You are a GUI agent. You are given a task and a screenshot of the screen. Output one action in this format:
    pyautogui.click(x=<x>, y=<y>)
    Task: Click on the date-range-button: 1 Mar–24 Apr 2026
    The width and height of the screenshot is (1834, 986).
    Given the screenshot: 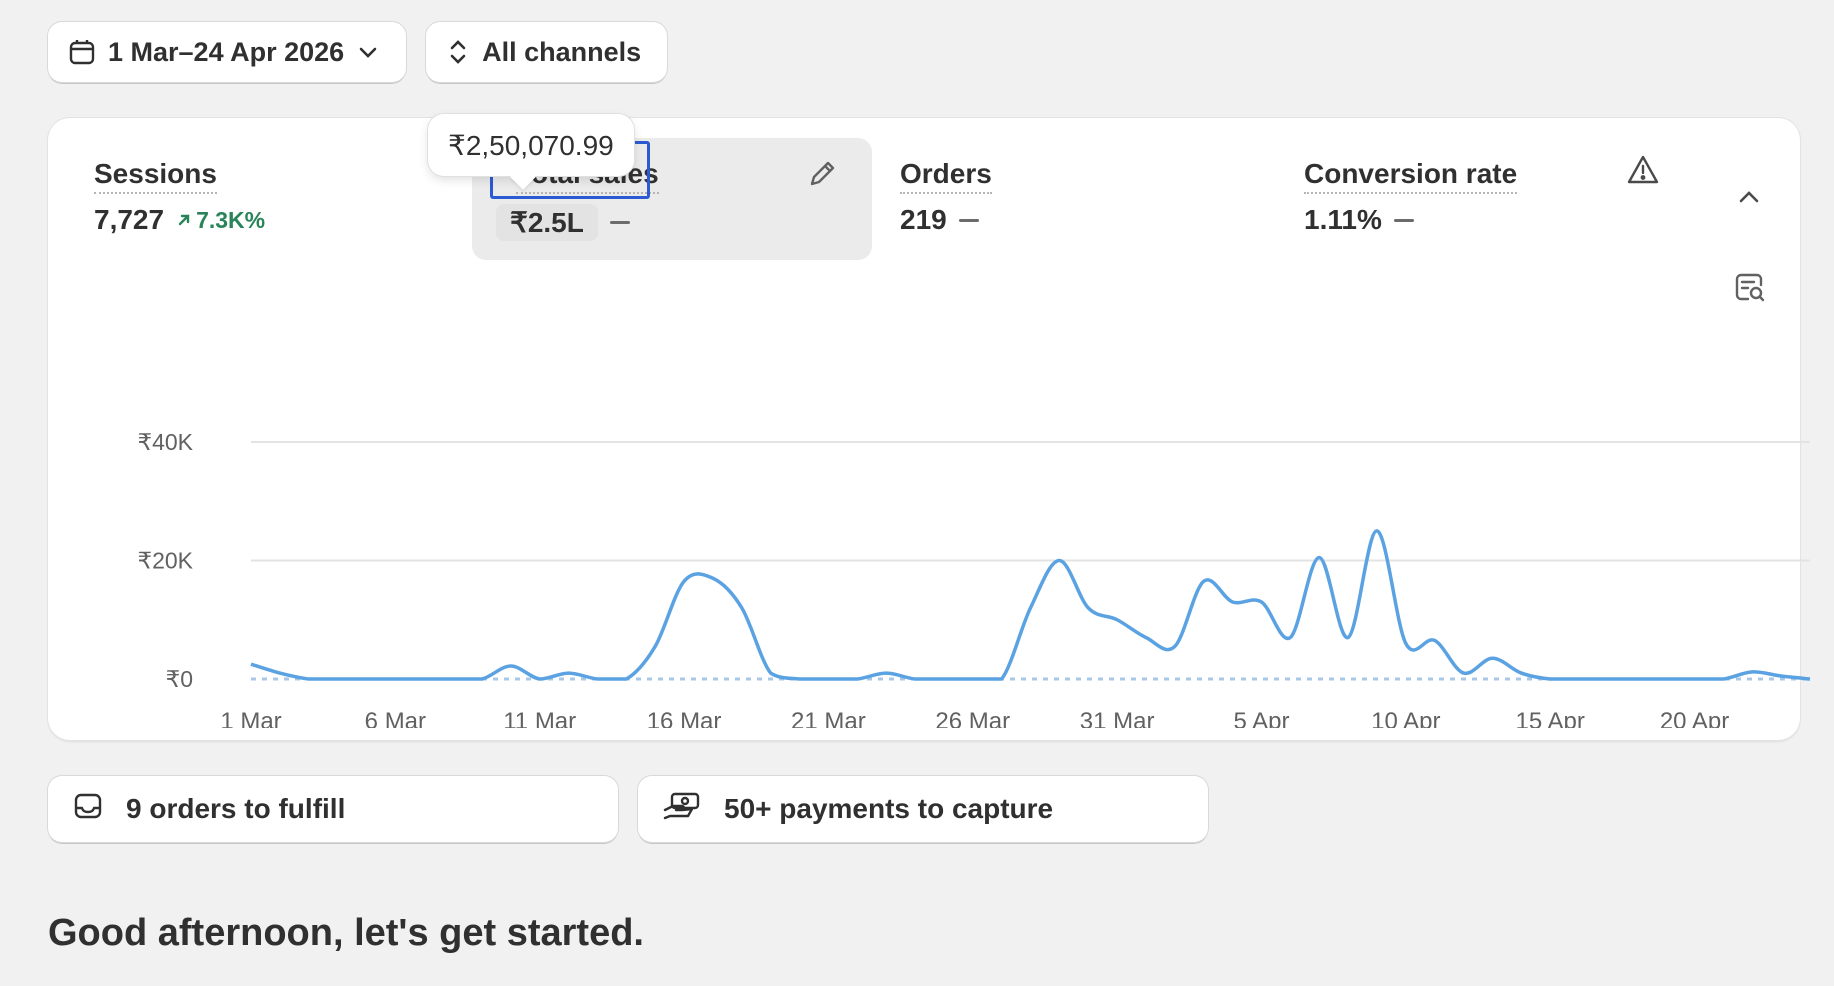 What is the action you would take?
    pyautogui.click(x=227, y=52)
    